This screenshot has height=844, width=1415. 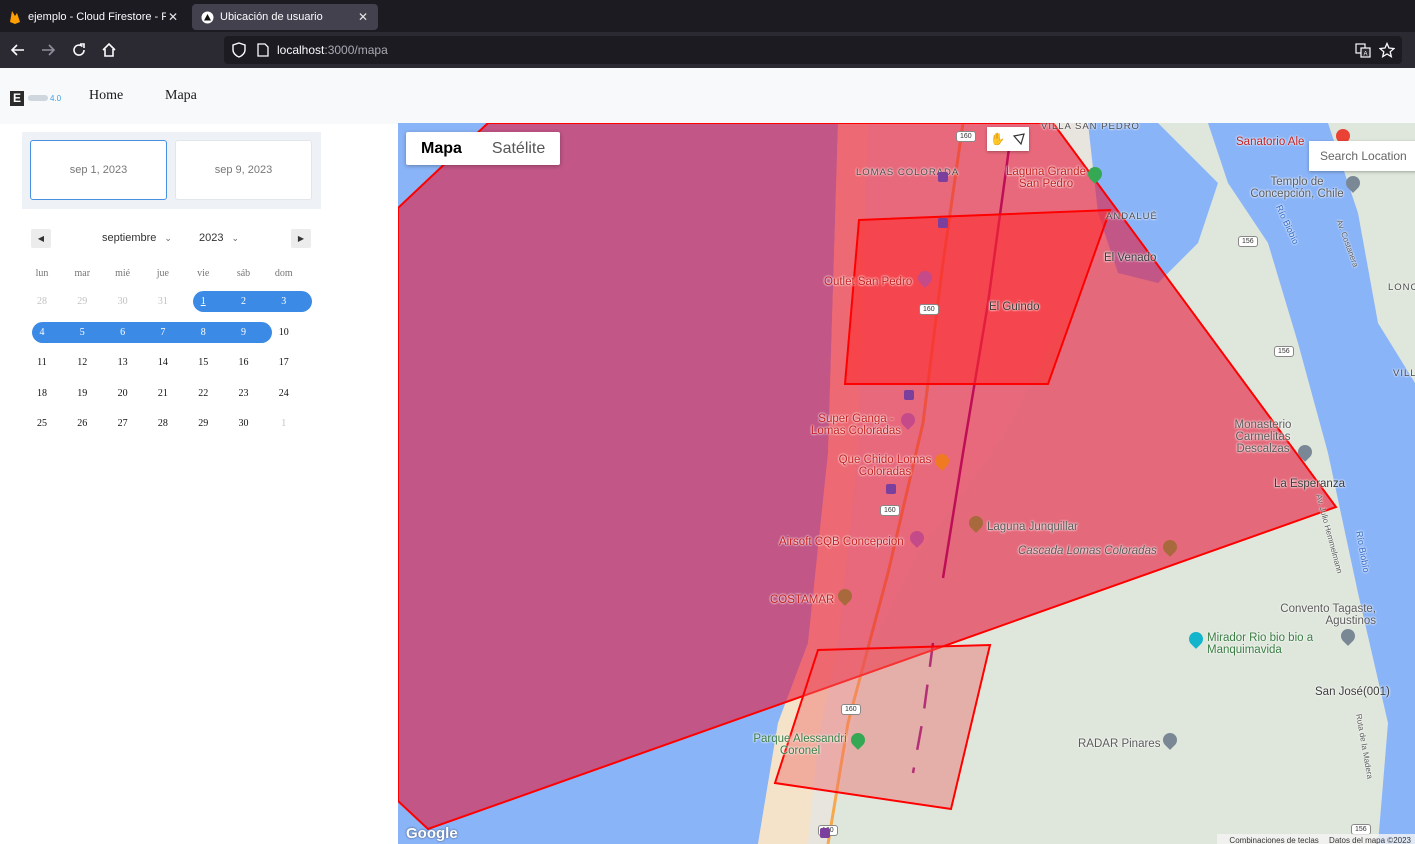 I want to click on search-location-input: Search Location, so click(x=1362, y=156).